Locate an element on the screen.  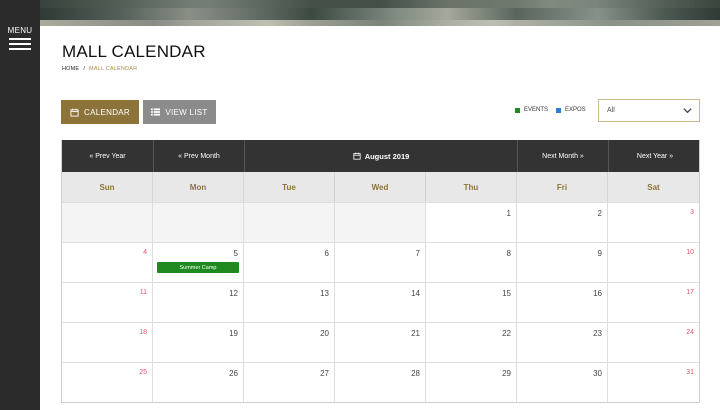
category-filter-value: All is located at coordinates (611, 110).